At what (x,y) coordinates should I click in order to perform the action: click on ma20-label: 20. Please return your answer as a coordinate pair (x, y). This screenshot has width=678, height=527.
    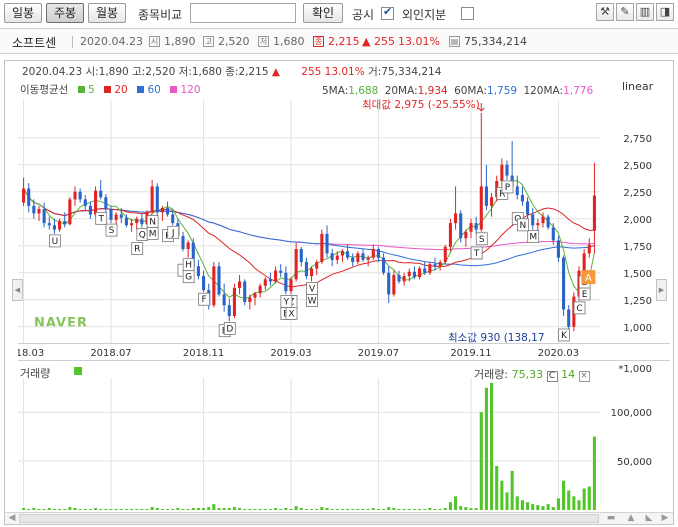
    Looking at the image, I should click on (120, 90).